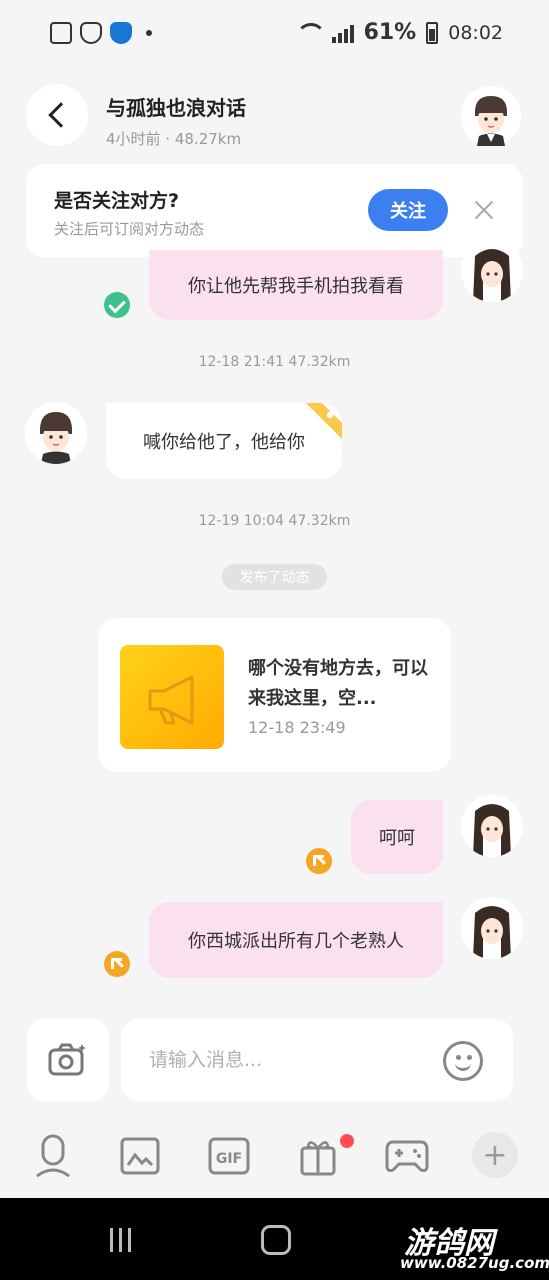 The image size is (549, 1280). Describe the element at coordinates (274, 1156) in the screenshot. I see `chat-toolbar: GIF` at that location.